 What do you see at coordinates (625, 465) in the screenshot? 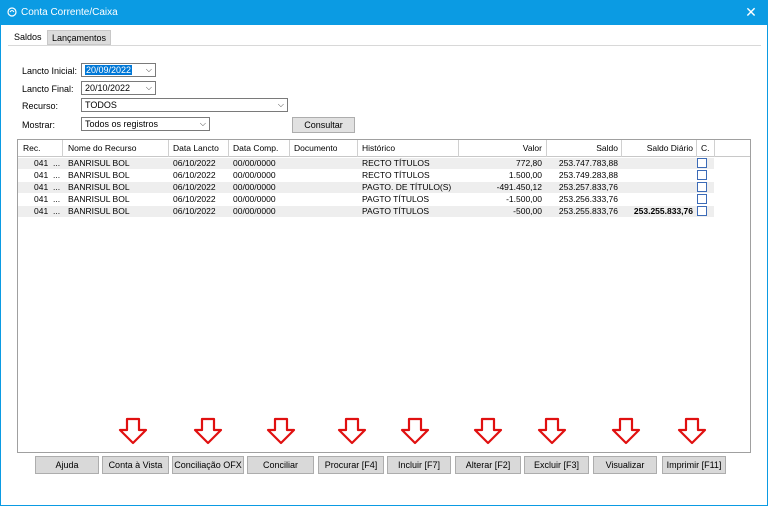
I see `visualizar-button: Visualizar` at bounding box center [625, 465].